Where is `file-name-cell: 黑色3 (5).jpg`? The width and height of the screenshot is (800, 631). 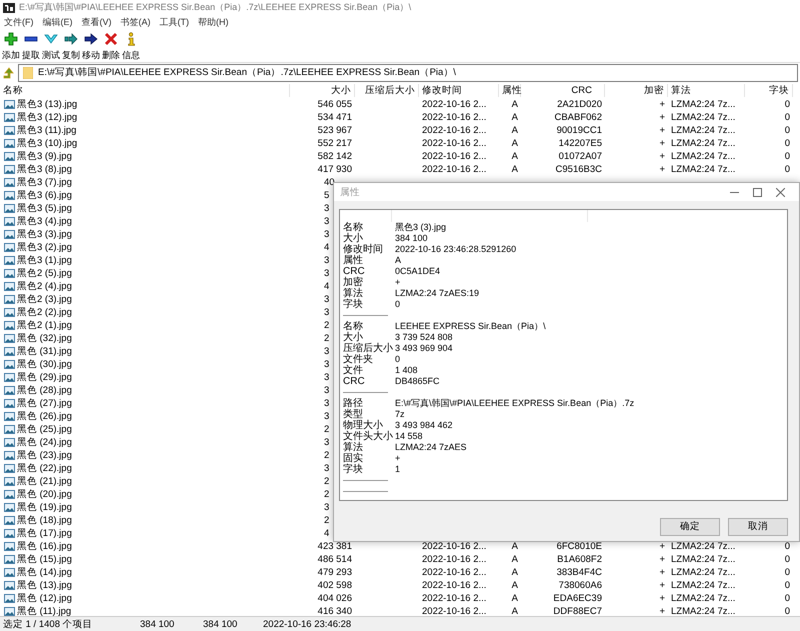 file-name-cell: 黑色3 (5).jpg is located at coordinates (145, 208).